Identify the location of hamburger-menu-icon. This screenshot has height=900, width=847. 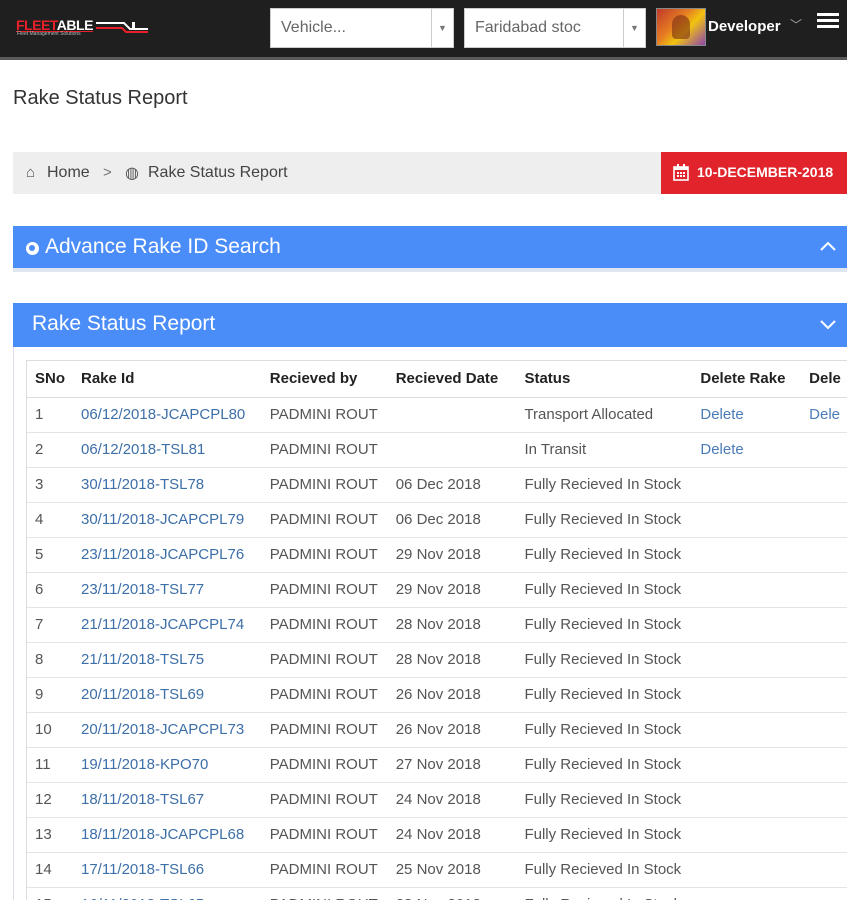
(828, 22).